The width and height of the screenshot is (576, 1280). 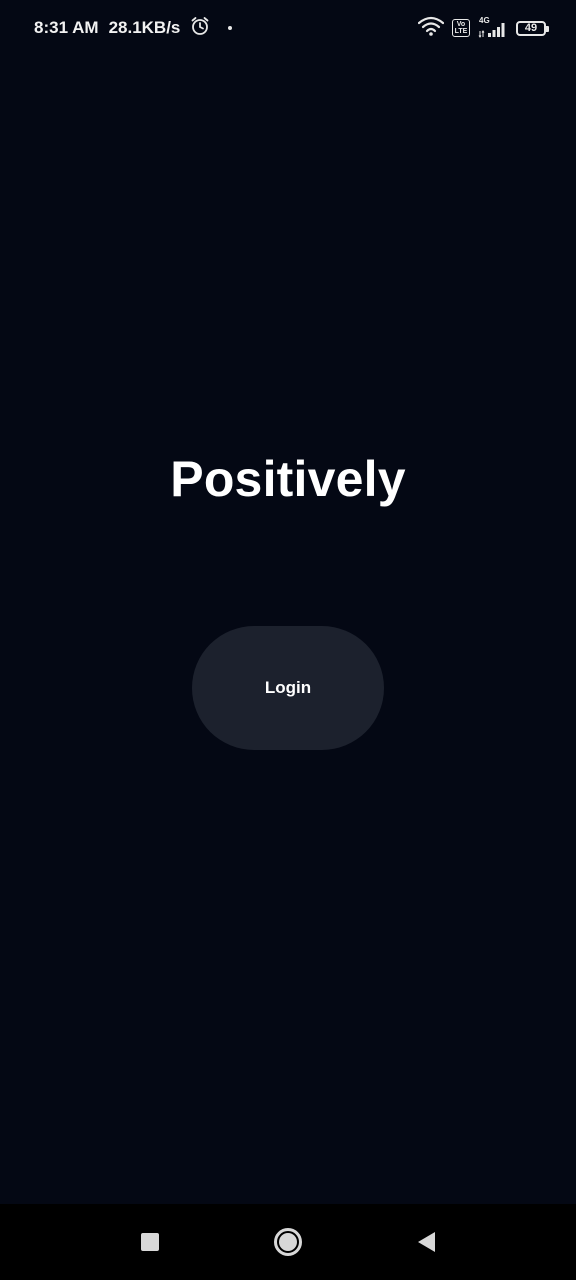 I want to click on app-title: Positively, so click(x=288, y=479).